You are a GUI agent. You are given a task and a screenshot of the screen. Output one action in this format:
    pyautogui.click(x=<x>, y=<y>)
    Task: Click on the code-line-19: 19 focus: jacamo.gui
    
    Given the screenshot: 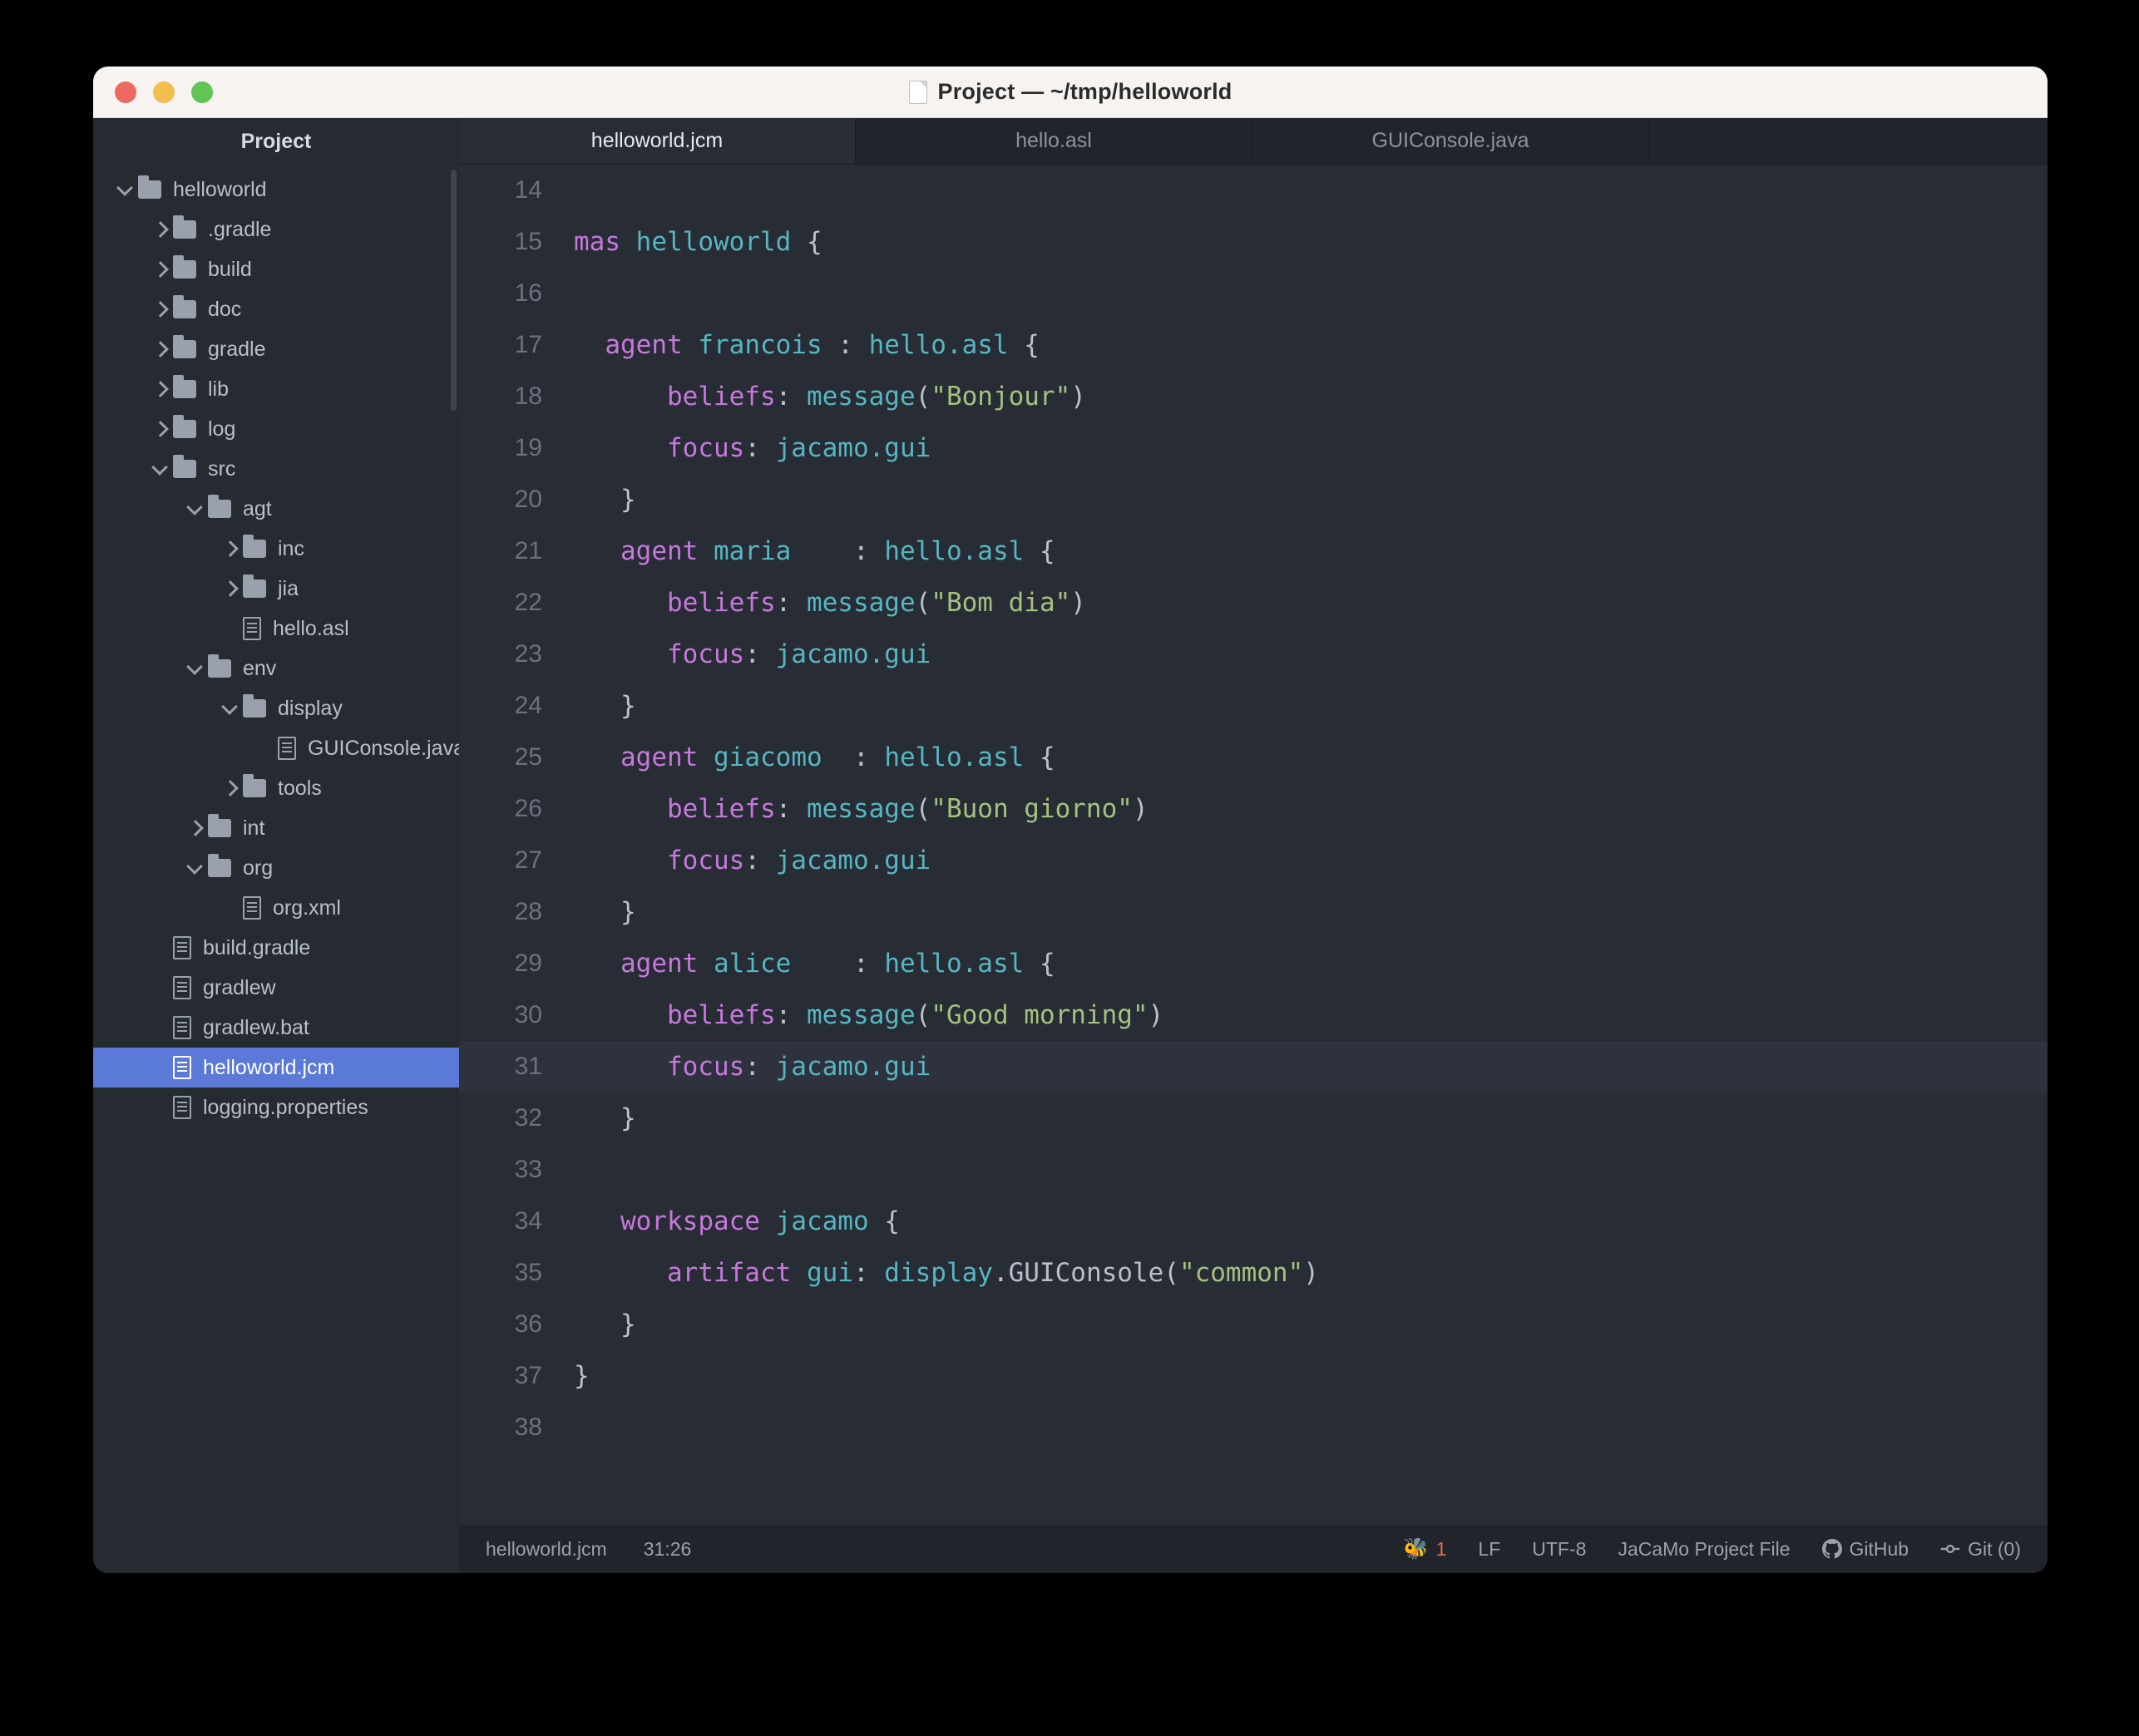 What is the action you would take?
    pyautogui.click(x=1253, y=448)
    